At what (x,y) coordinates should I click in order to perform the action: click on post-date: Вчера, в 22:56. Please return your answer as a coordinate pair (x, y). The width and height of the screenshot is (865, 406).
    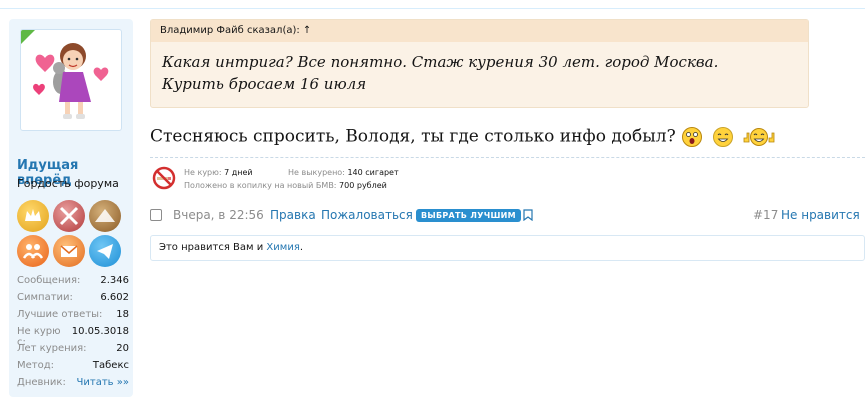
    Looking at the image, I should click on (218, 215).